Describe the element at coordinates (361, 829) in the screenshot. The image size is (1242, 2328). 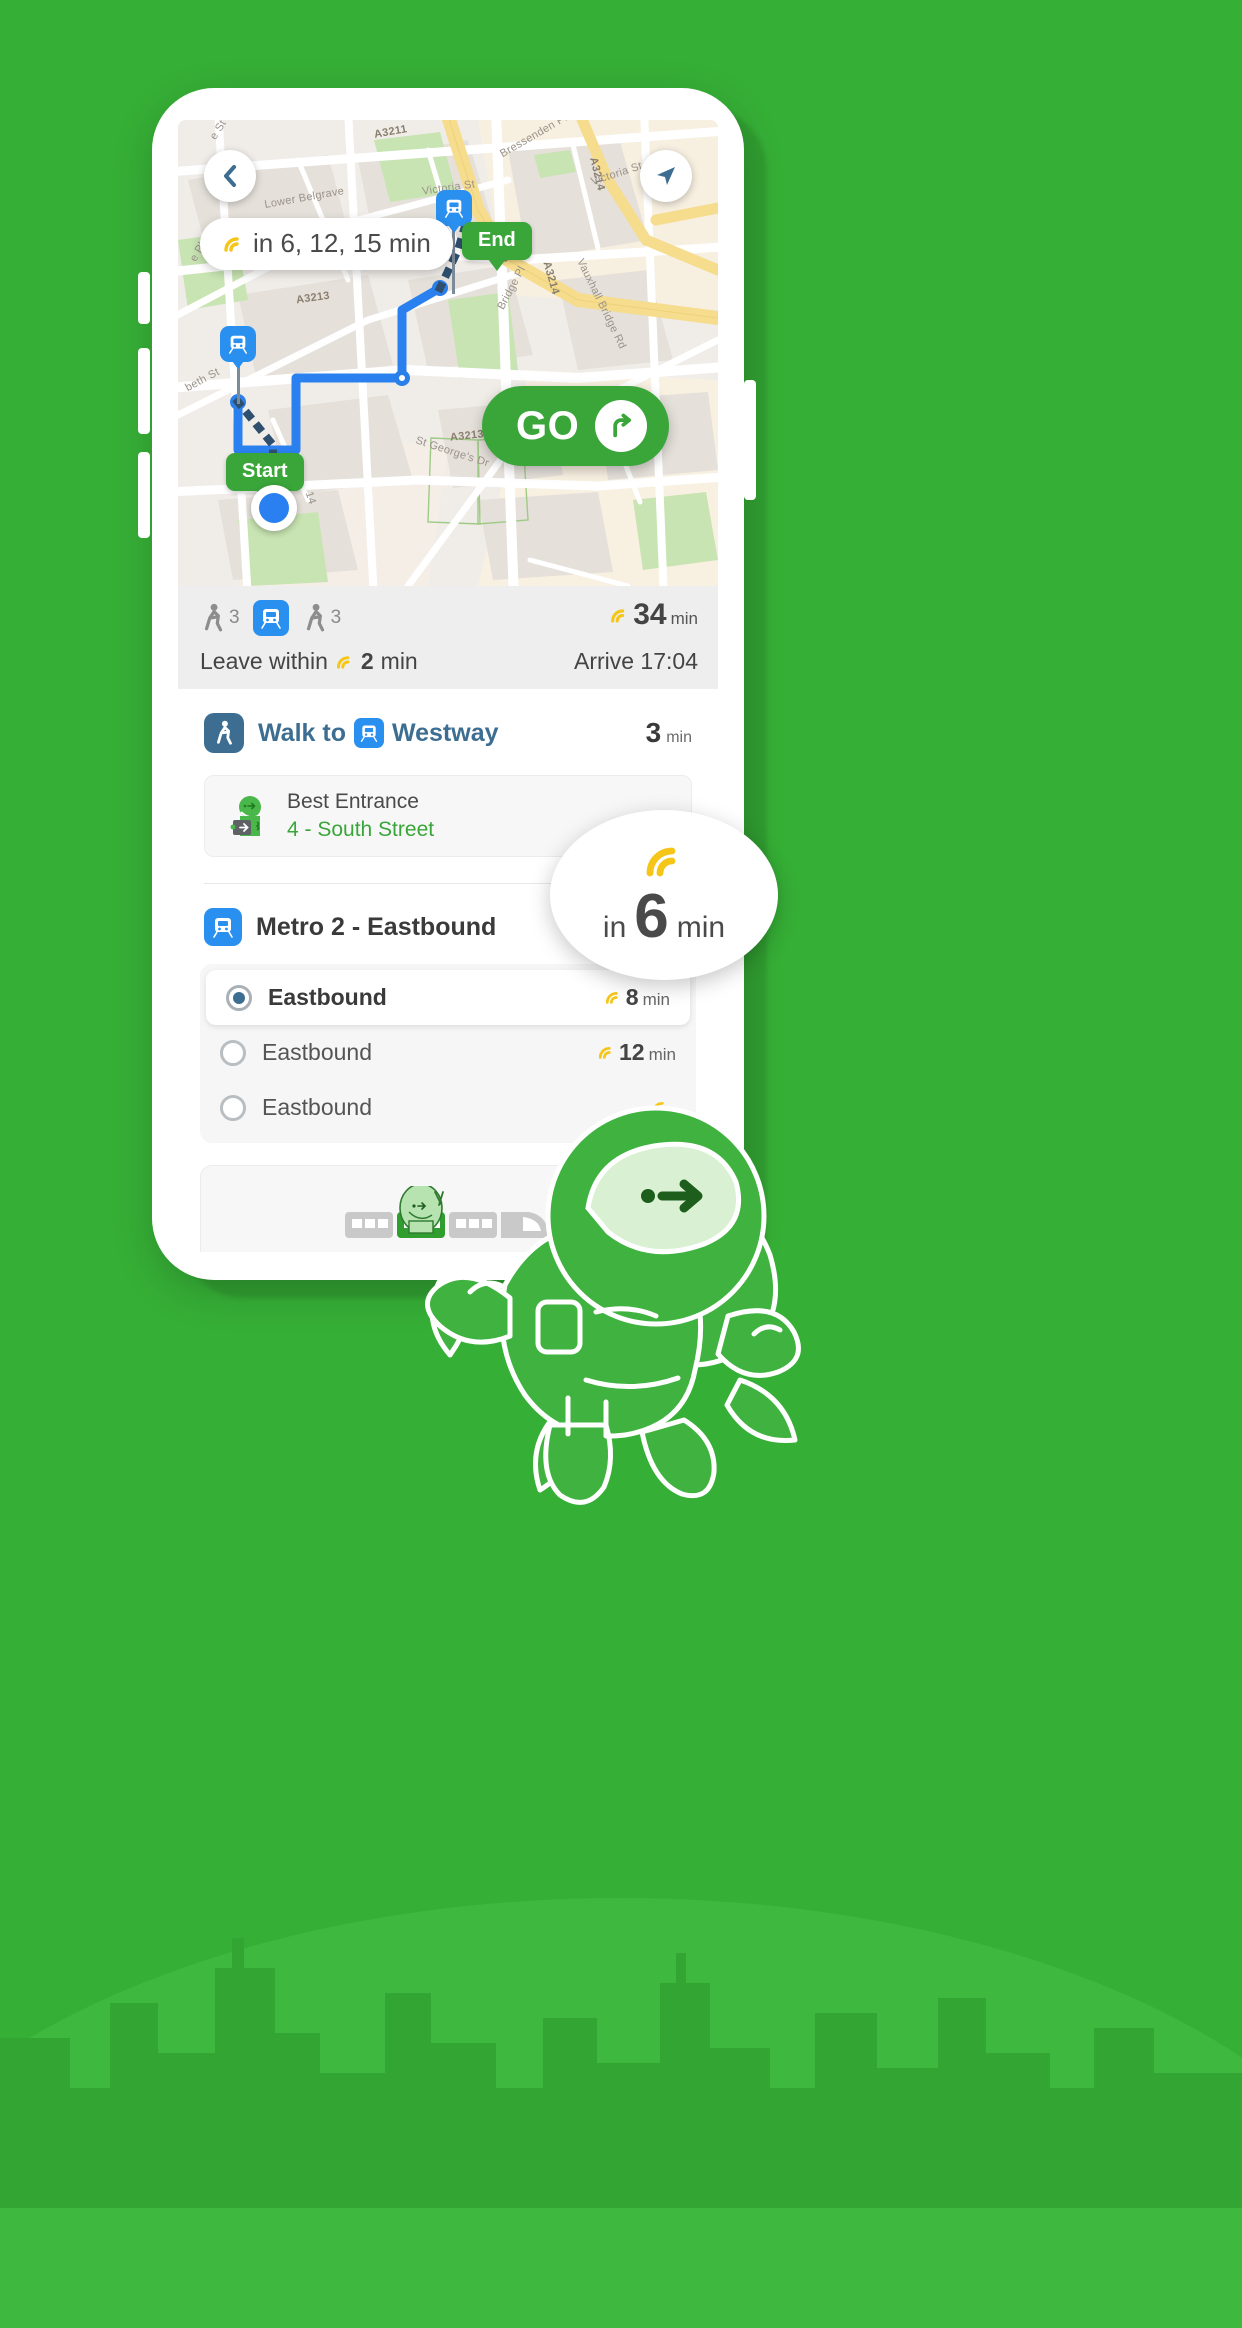
I see `best-entrance-subtitle: 4 - South Street` at that location.